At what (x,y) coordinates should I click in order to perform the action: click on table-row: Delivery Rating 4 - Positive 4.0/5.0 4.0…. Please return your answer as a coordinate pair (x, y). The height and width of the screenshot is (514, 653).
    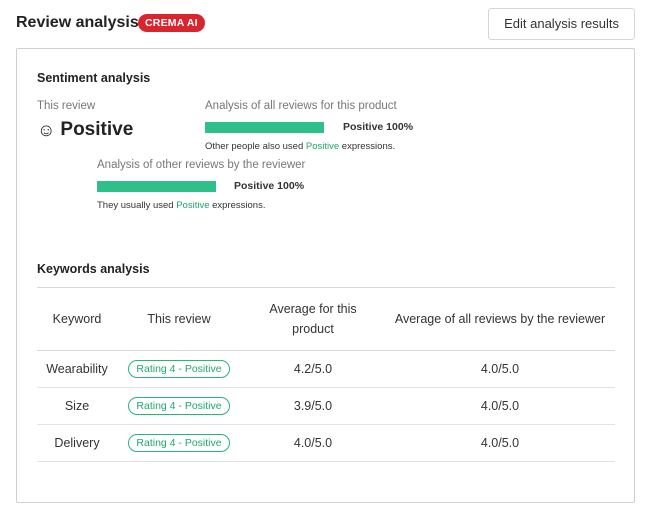
    Looking at the image, I should click on (326, 443).